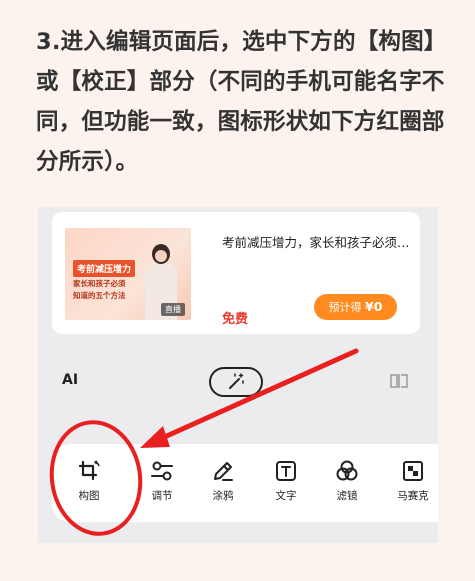 This screenshot has height=581, width=475. Describe the element at coordinates (286, 496) in the screenshot. I see `tool-text-label: 文字` at that location.